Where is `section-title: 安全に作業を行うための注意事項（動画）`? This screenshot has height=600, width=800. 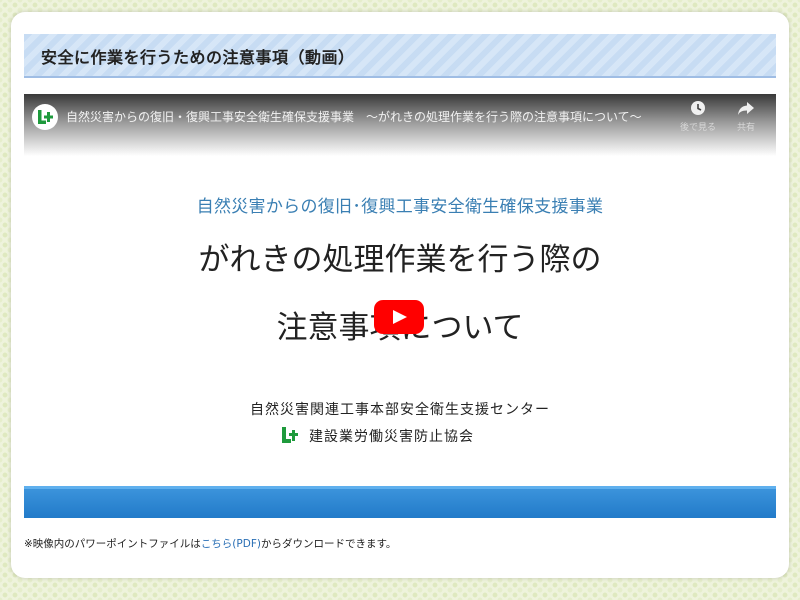 section-title: 安全に作業を行うための注意事項（動画） is located at coordinates (198, 57).